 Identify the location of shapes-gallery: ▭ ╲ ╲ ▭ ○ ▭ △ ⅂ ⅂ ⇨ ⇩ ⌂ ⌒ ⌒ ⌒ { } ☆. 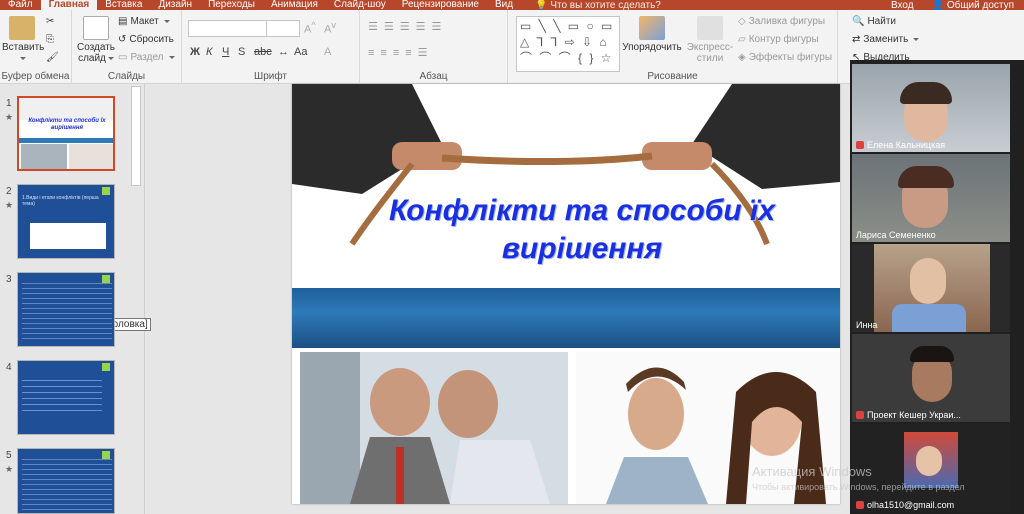
(568, 44).